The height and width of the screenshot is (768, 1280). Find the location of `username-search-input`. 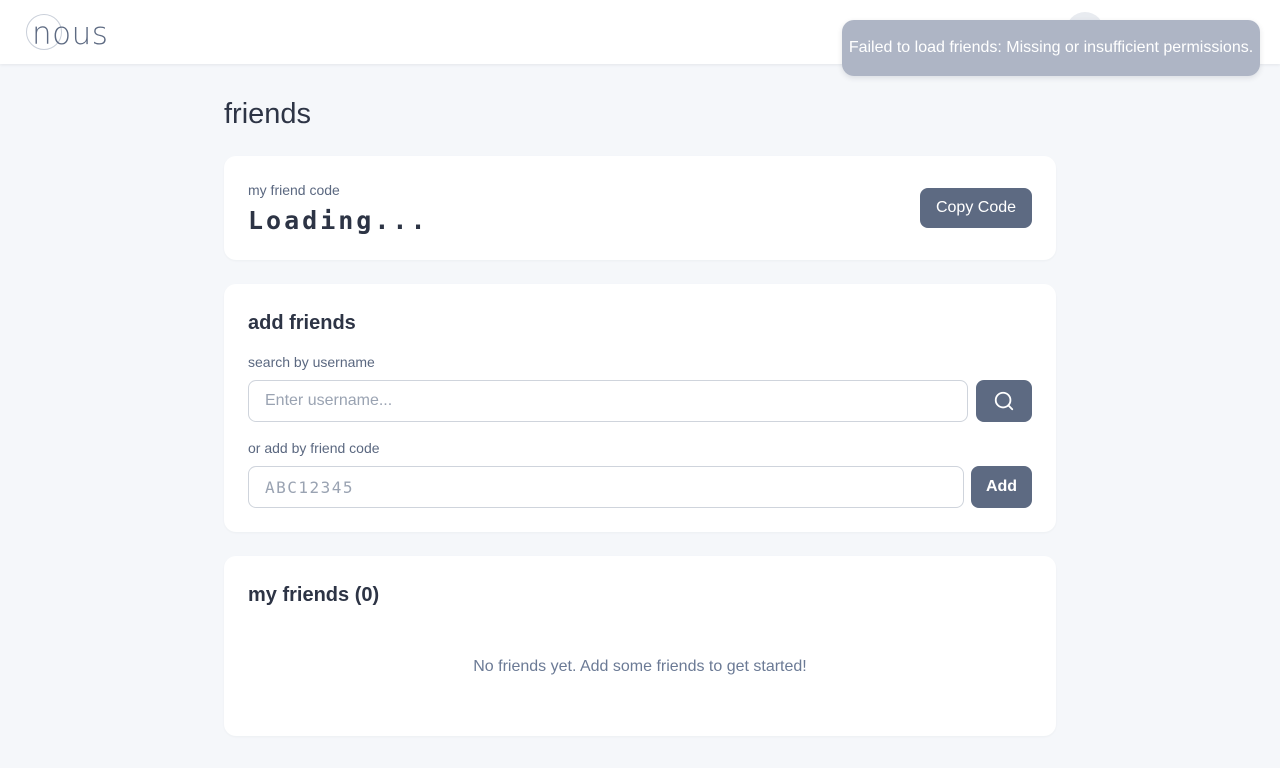

username-search-input is located at coordinates (608, 401).